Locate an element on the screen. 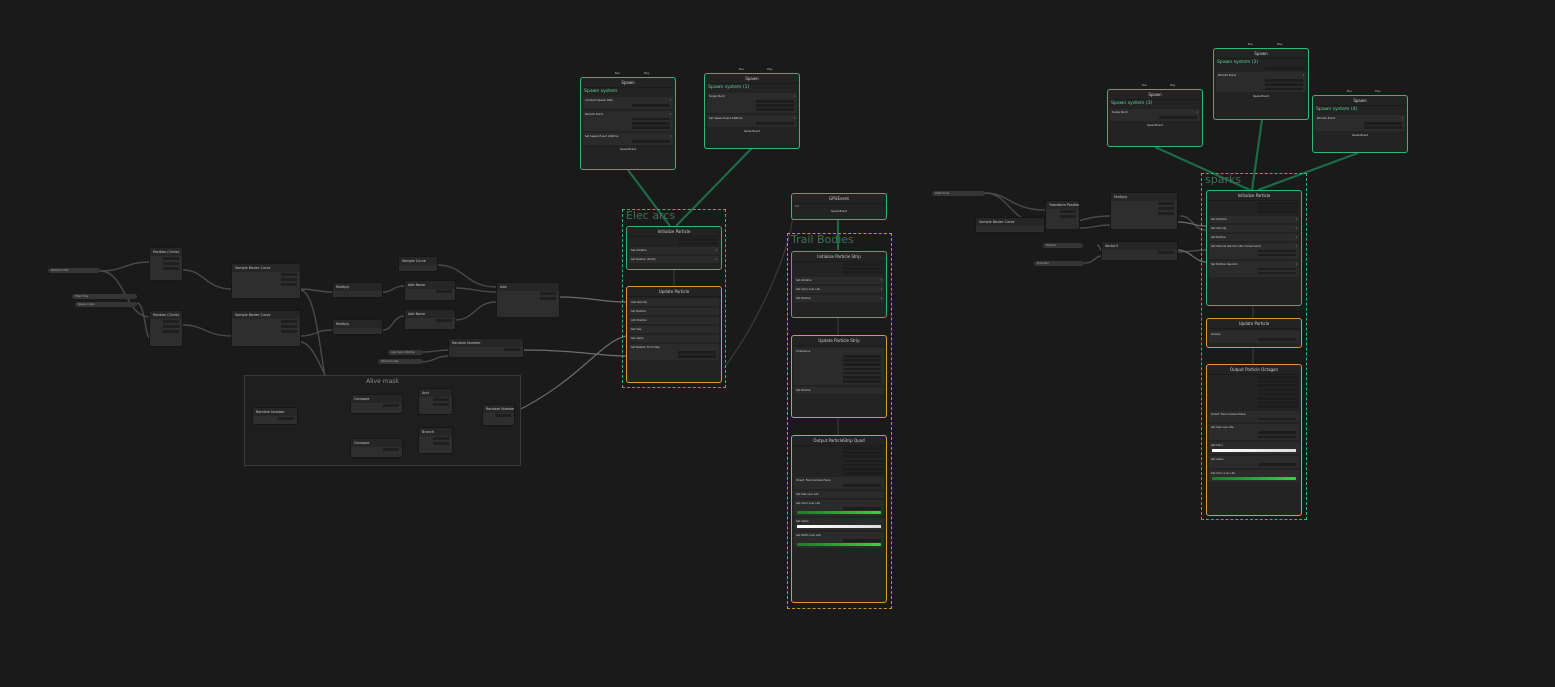  block: Set Position From Map is located at coordinates (674, 352).